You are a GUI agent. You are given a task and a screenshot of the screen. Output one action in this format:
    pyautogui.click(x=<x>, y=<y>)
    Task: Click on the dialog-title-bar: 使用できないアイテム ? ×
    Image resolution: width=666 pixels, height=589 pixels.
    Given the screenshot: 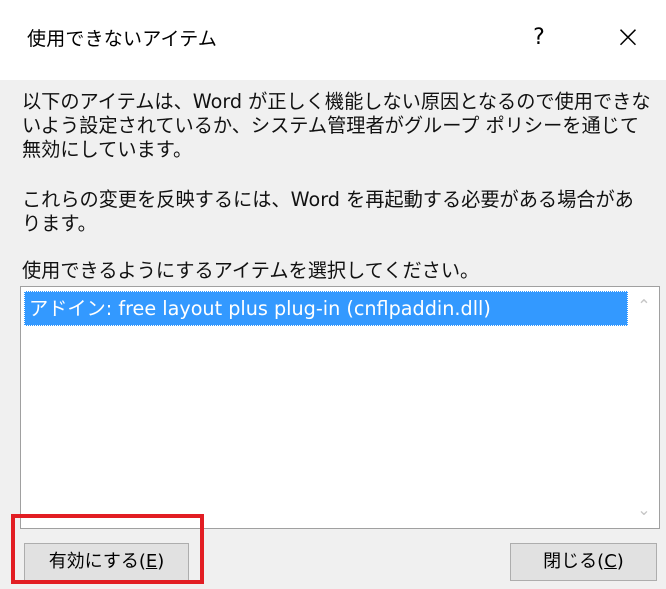 What is the action you would take?
    pyautogui.click(x=333, y=40)
    